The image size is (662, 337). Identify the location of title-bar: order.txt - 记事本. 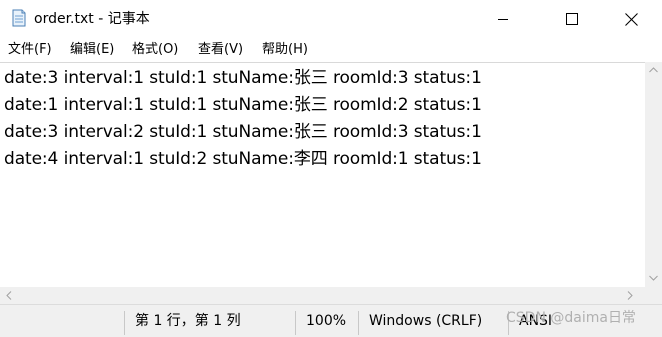
(331, 19).